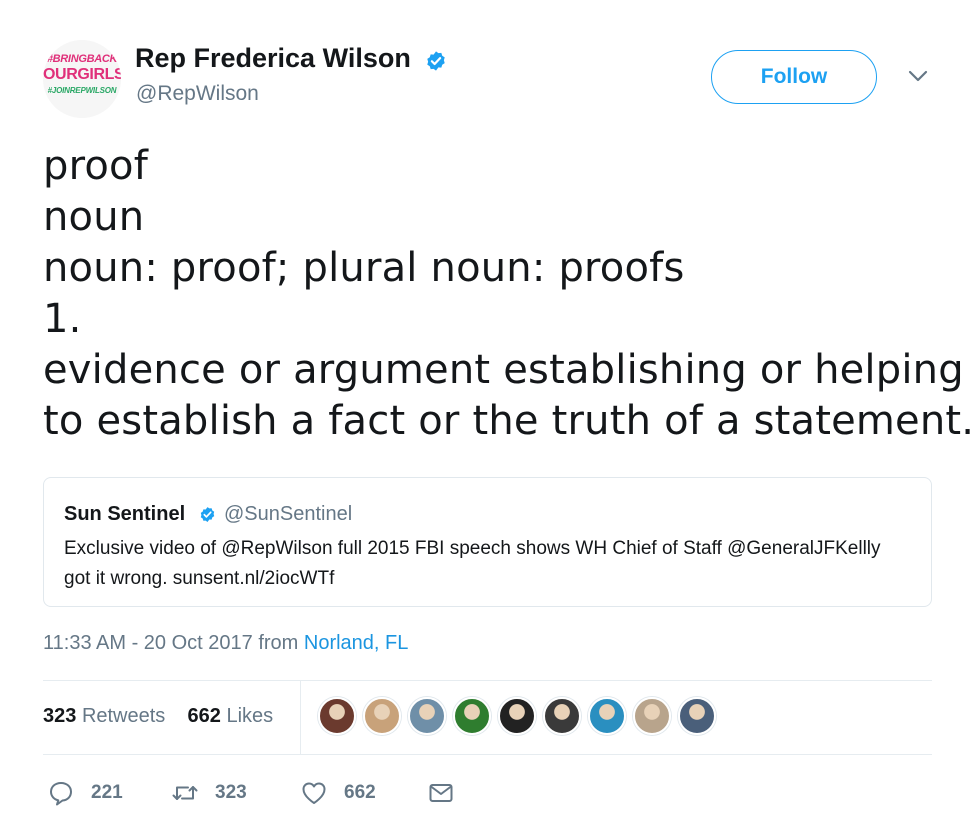  What do you see at coordinates (61, 794) in the screenshot?
I see `reply-icon` at bounding box center [61, 794].